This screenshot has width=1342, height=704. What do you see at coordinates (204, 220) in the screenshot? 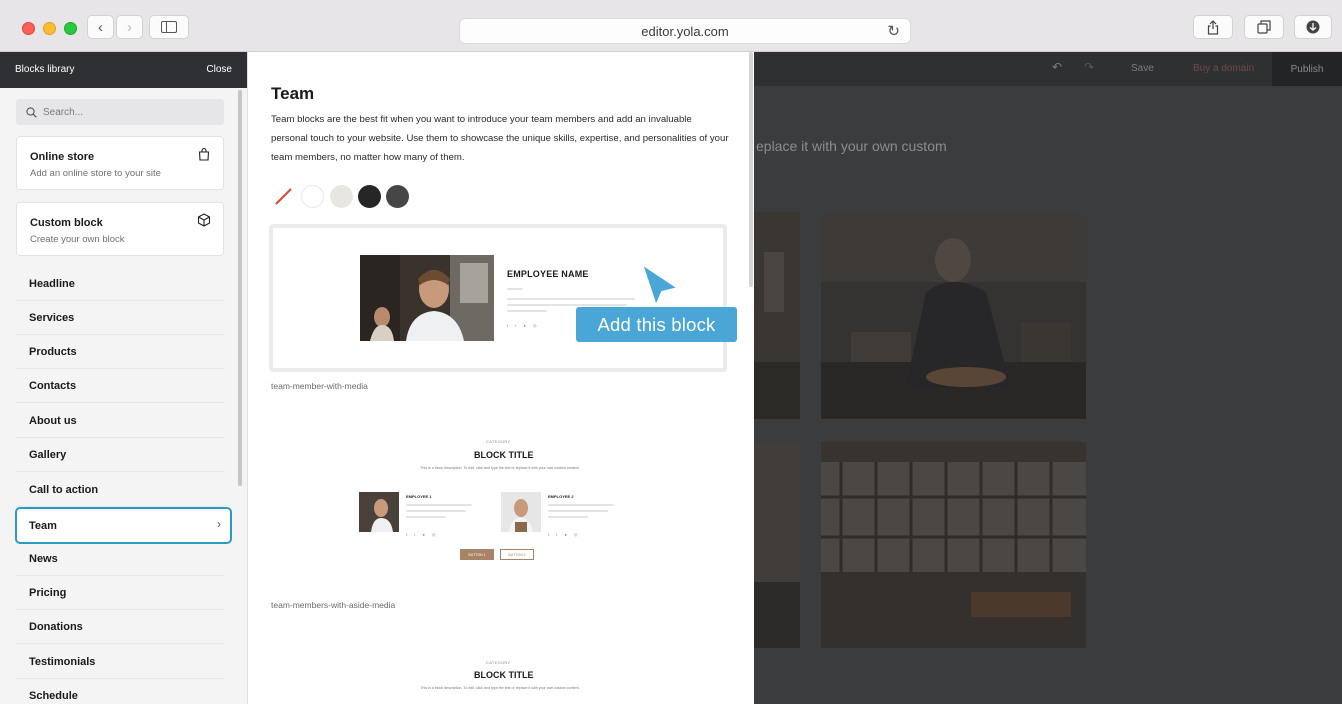
I see `cube-icon` at bounding box center [204, 220].